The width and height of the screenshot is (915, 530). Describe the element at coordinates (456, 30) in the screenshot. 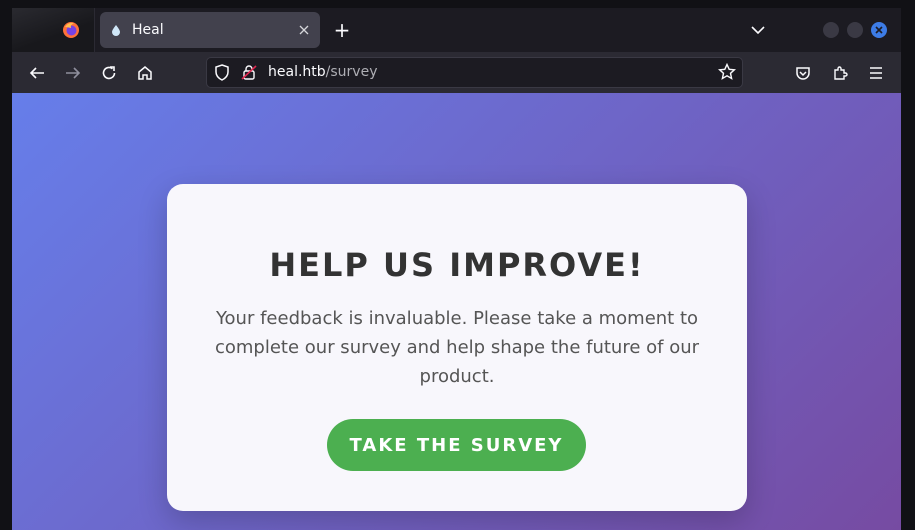

I see `tab-strip: Heal +` at that location.